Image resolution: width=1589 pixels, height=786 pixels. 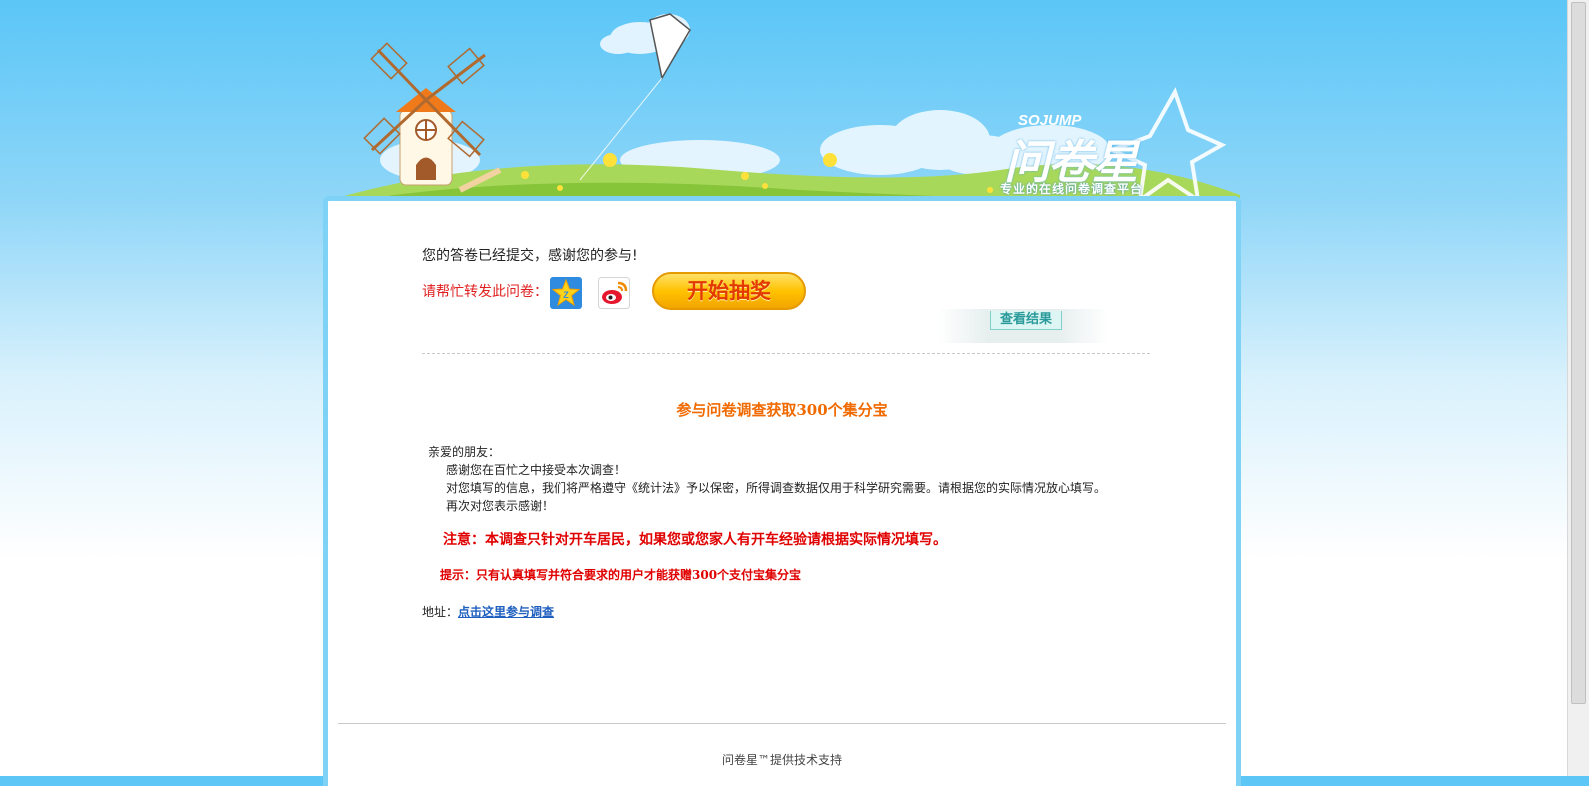 I want to click on view-results-bar: 查看结果, so click(x=1023, y=326).